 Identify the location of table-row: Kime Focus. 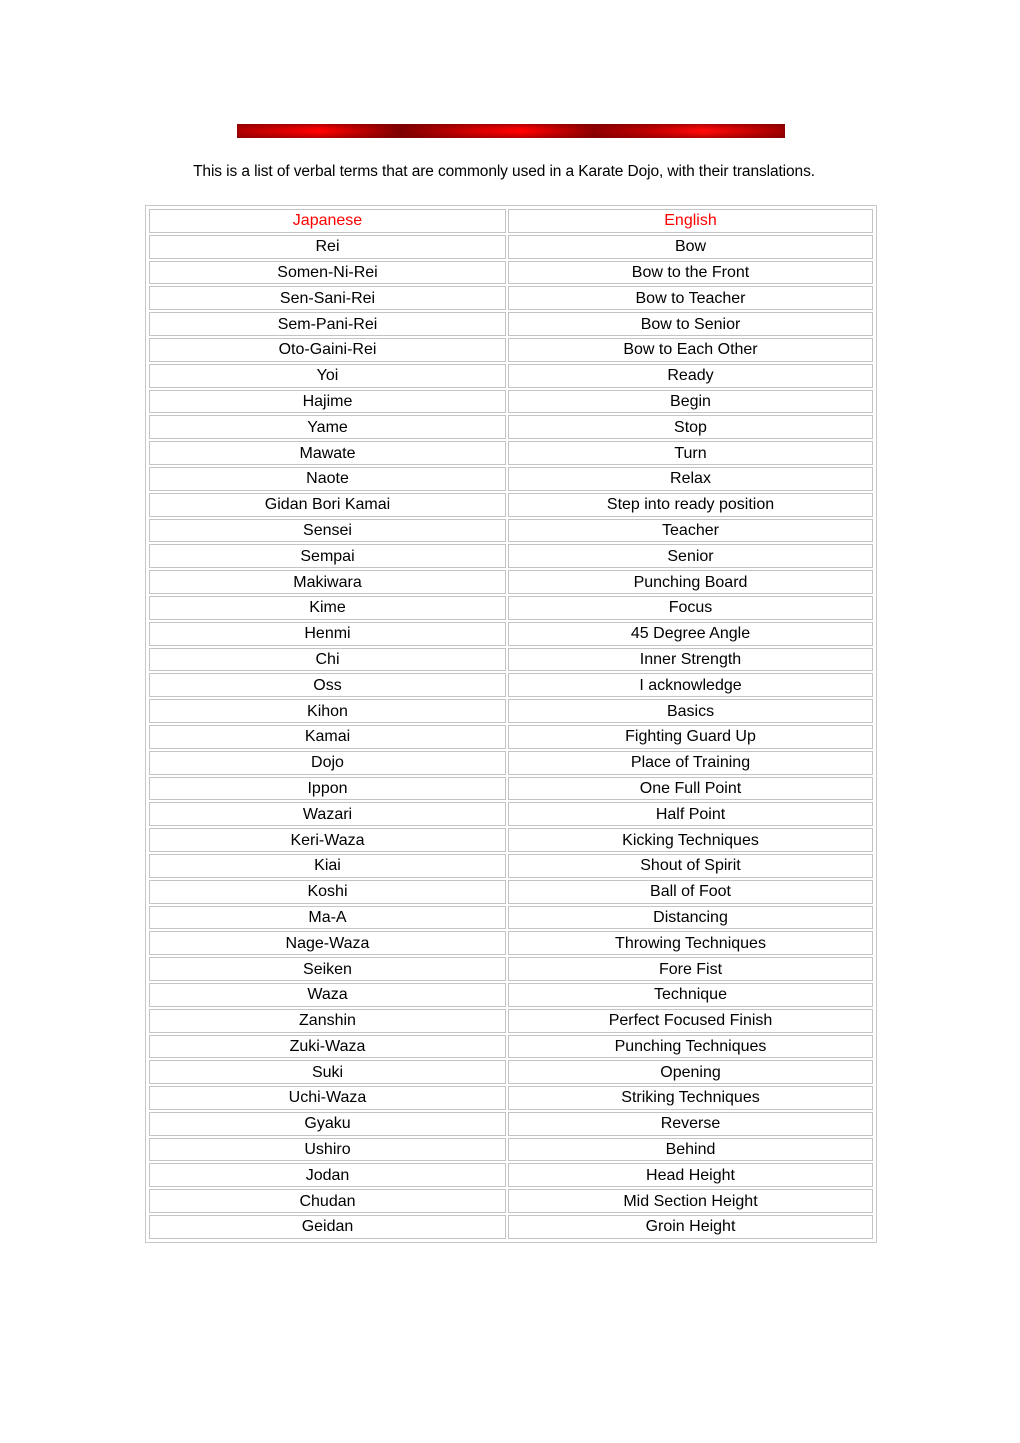
(511, 607).